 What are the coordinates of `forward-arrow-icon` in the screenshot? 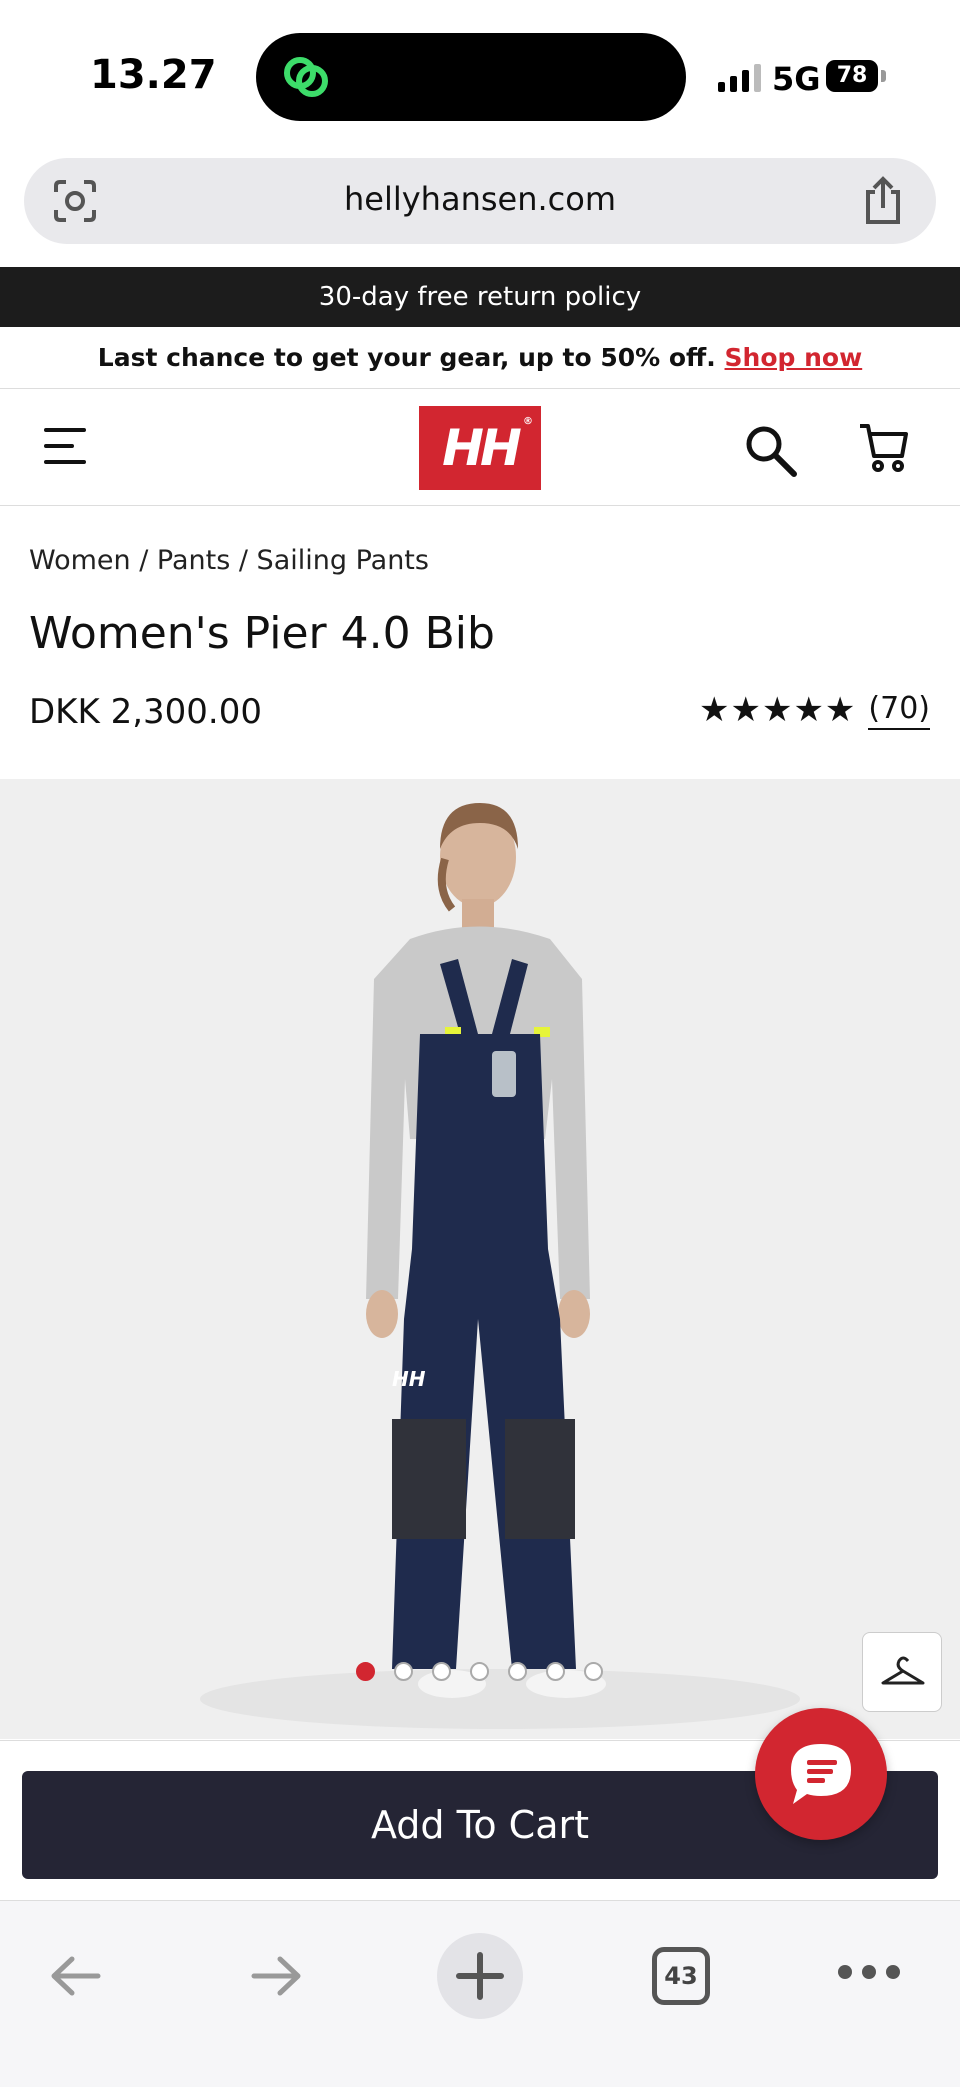 It's located at (276, 1976).